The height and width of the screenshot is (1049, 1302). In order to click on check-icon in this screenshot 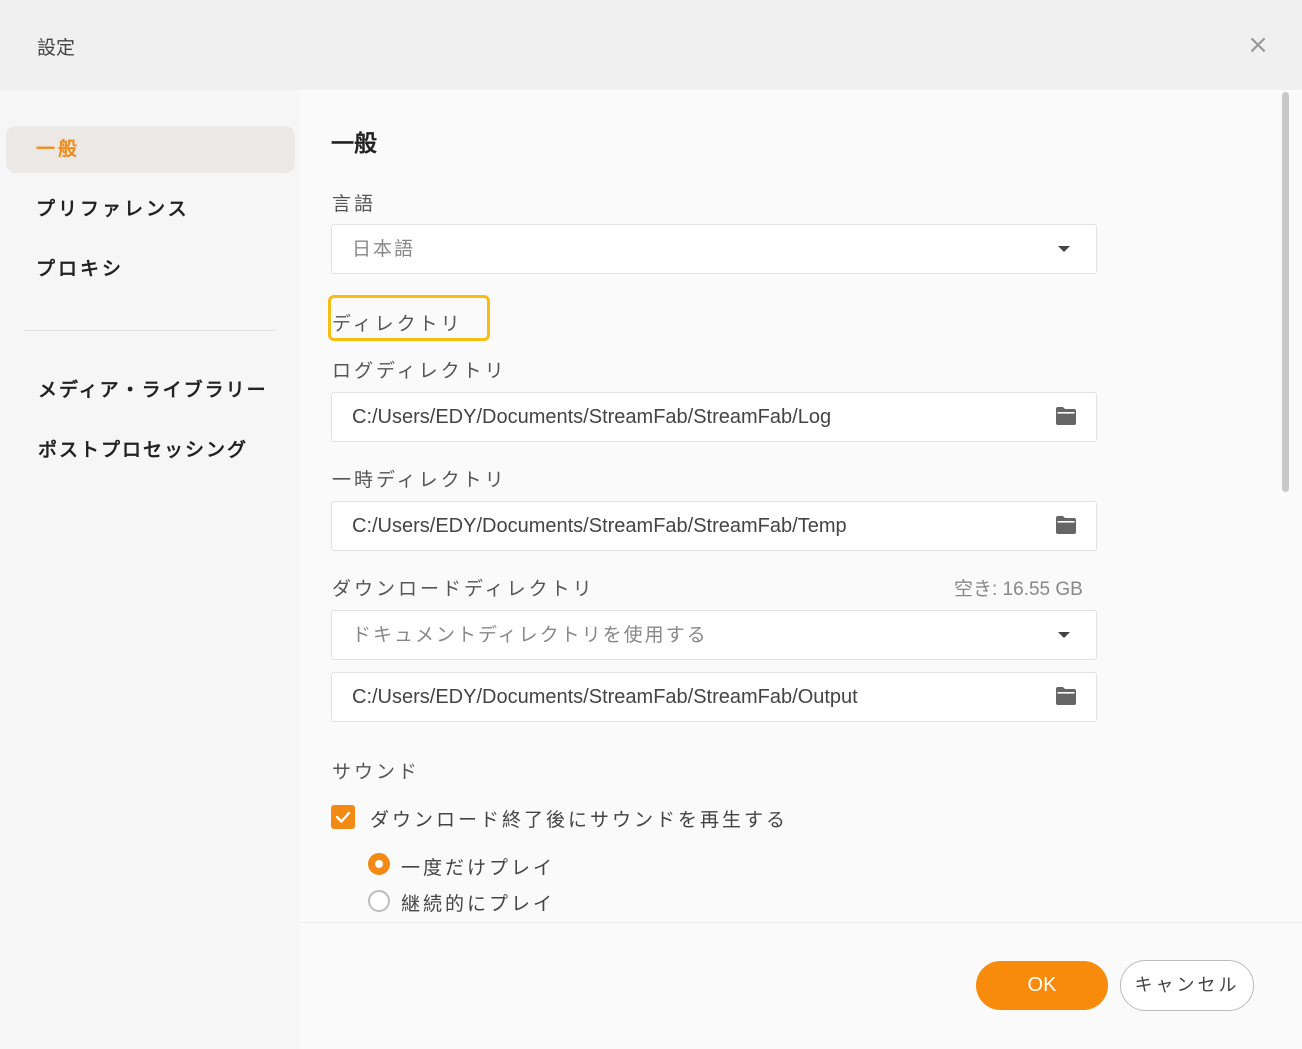, I will do `click(343, 817)`.